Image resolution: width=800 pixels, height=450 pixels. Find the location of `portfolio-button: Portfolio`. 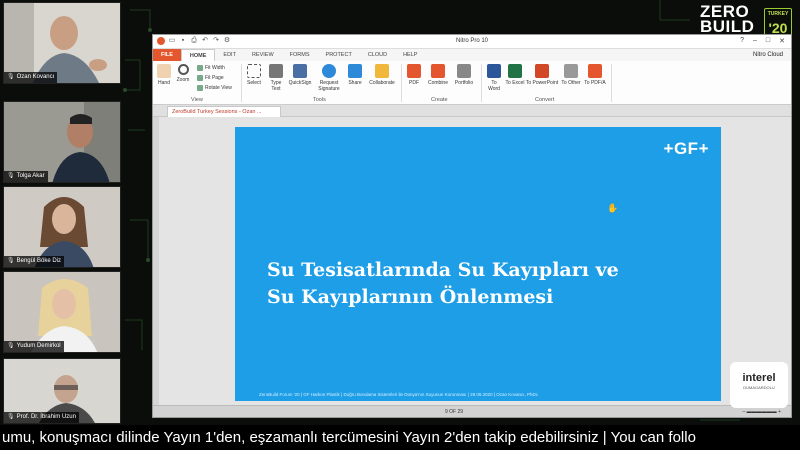

portfolio-button: Portfolio is located at coordinates (464, 75).